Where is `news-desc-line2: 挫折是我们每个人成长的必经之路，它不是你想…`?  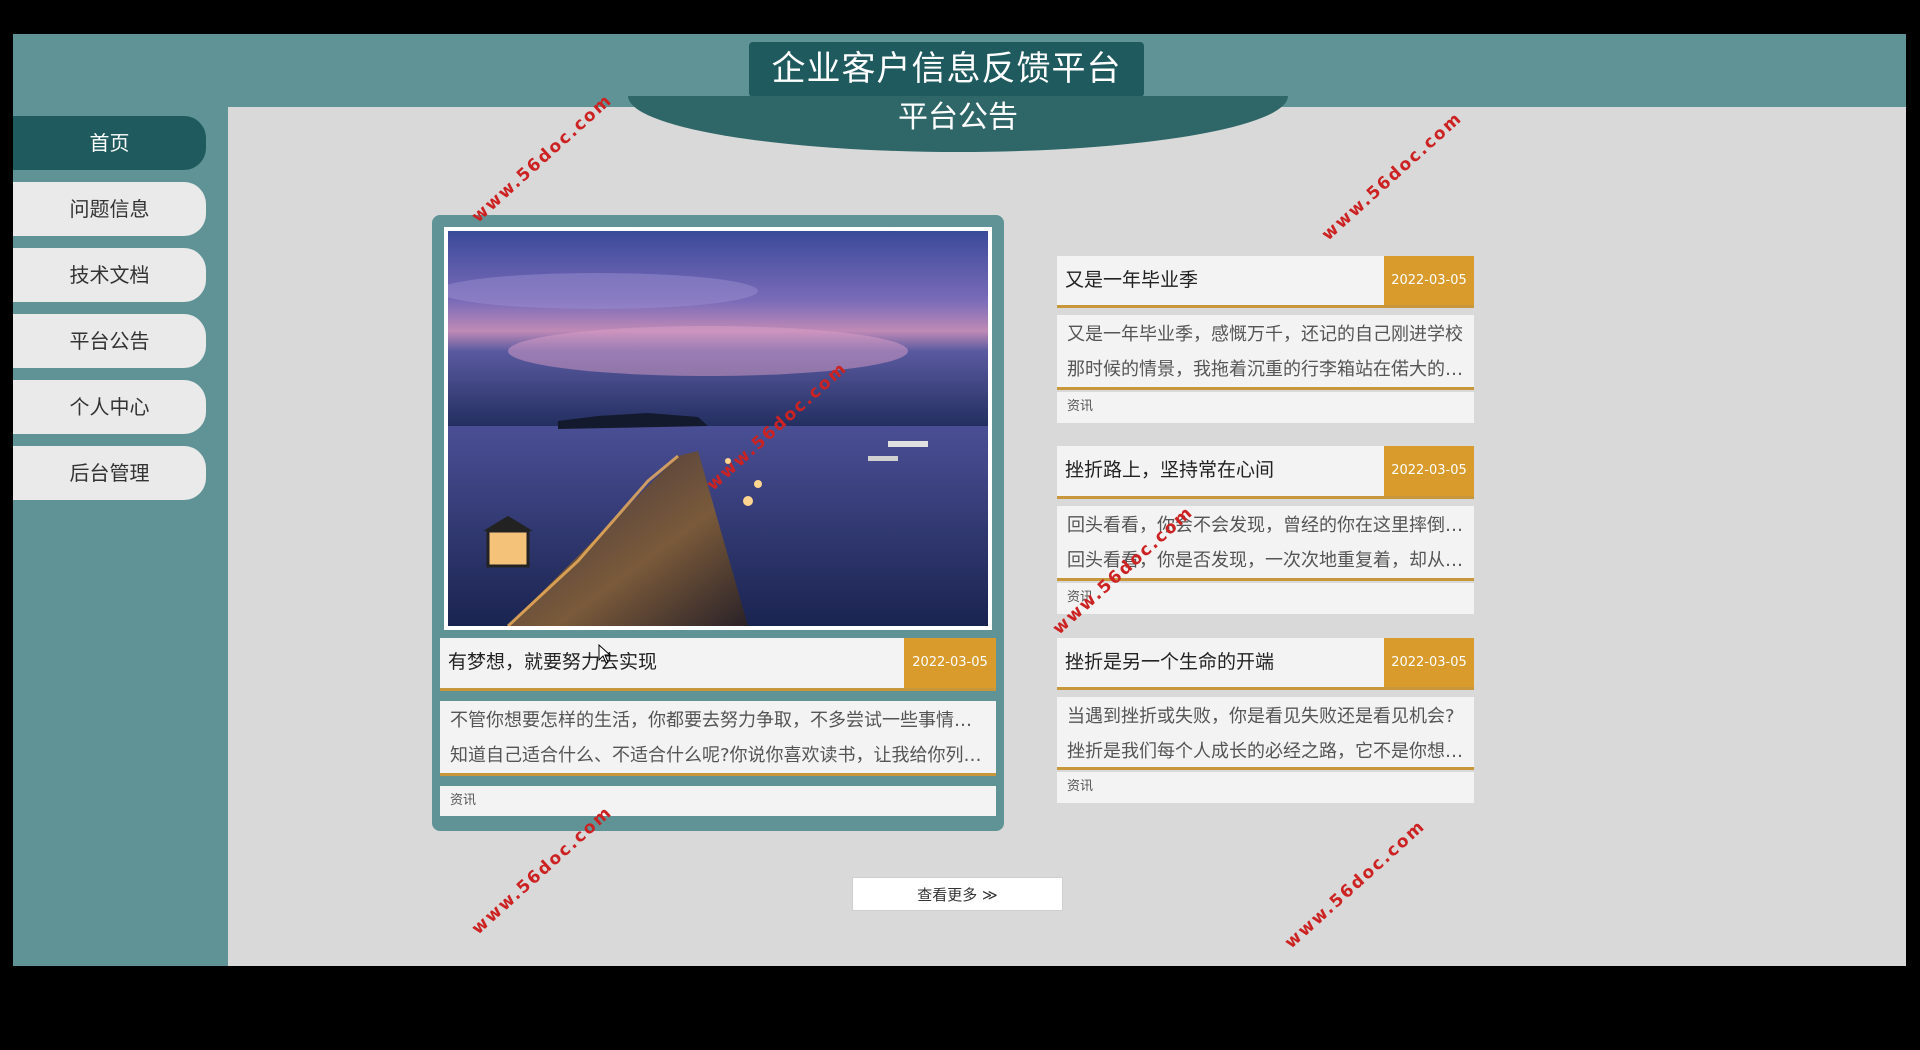
news-desc-line2: 挫折是我们每个人成长的必经之路，它不是你想… is located at coordinates (1265, 751).